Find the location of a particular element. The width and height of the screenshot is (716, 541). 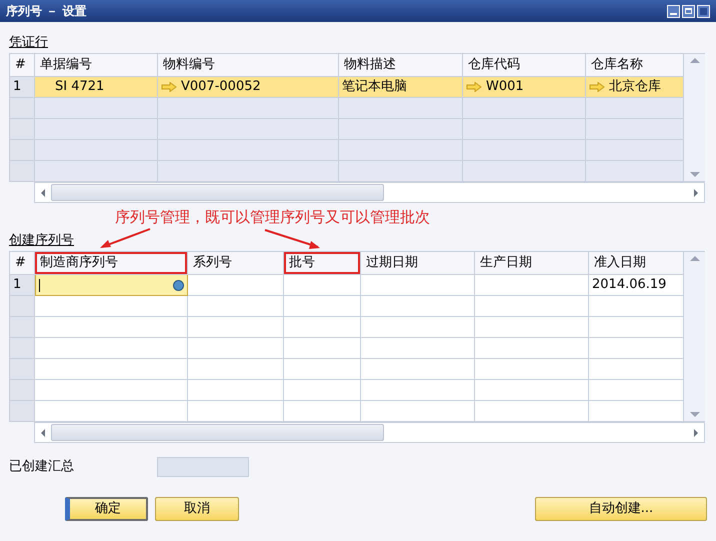

dialog-button: 取消 is located at coordinates (197, 509).